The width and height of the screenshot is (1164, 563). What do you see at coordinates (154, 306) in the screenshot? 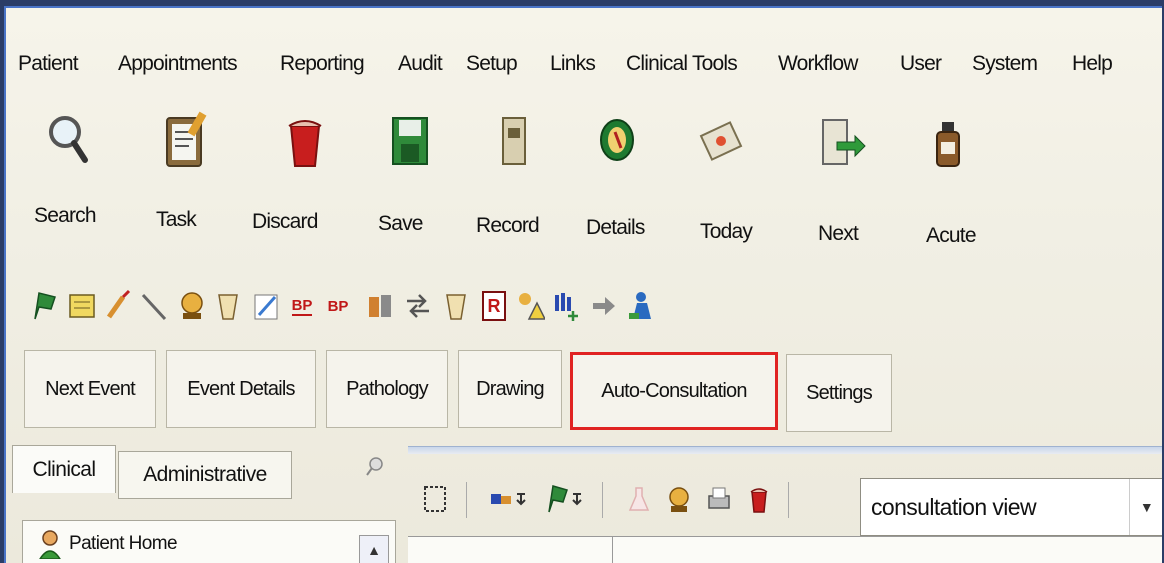
I see `pen-icon` at bounding box center [154, 306].